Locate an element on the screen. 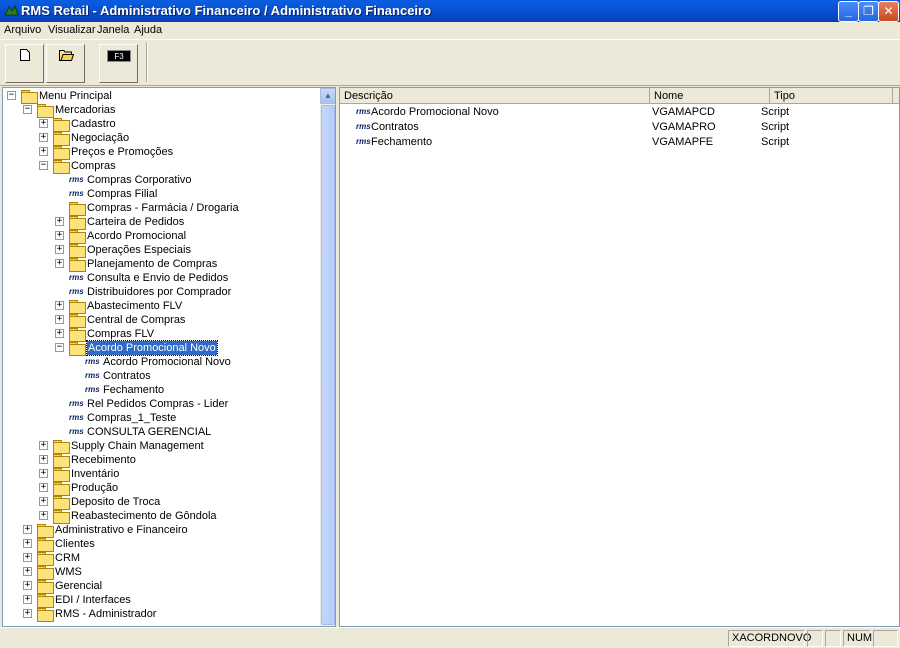 The height and width of the screenshot is (648, 900). scroll-thumb is located at coordinates (328, 365).